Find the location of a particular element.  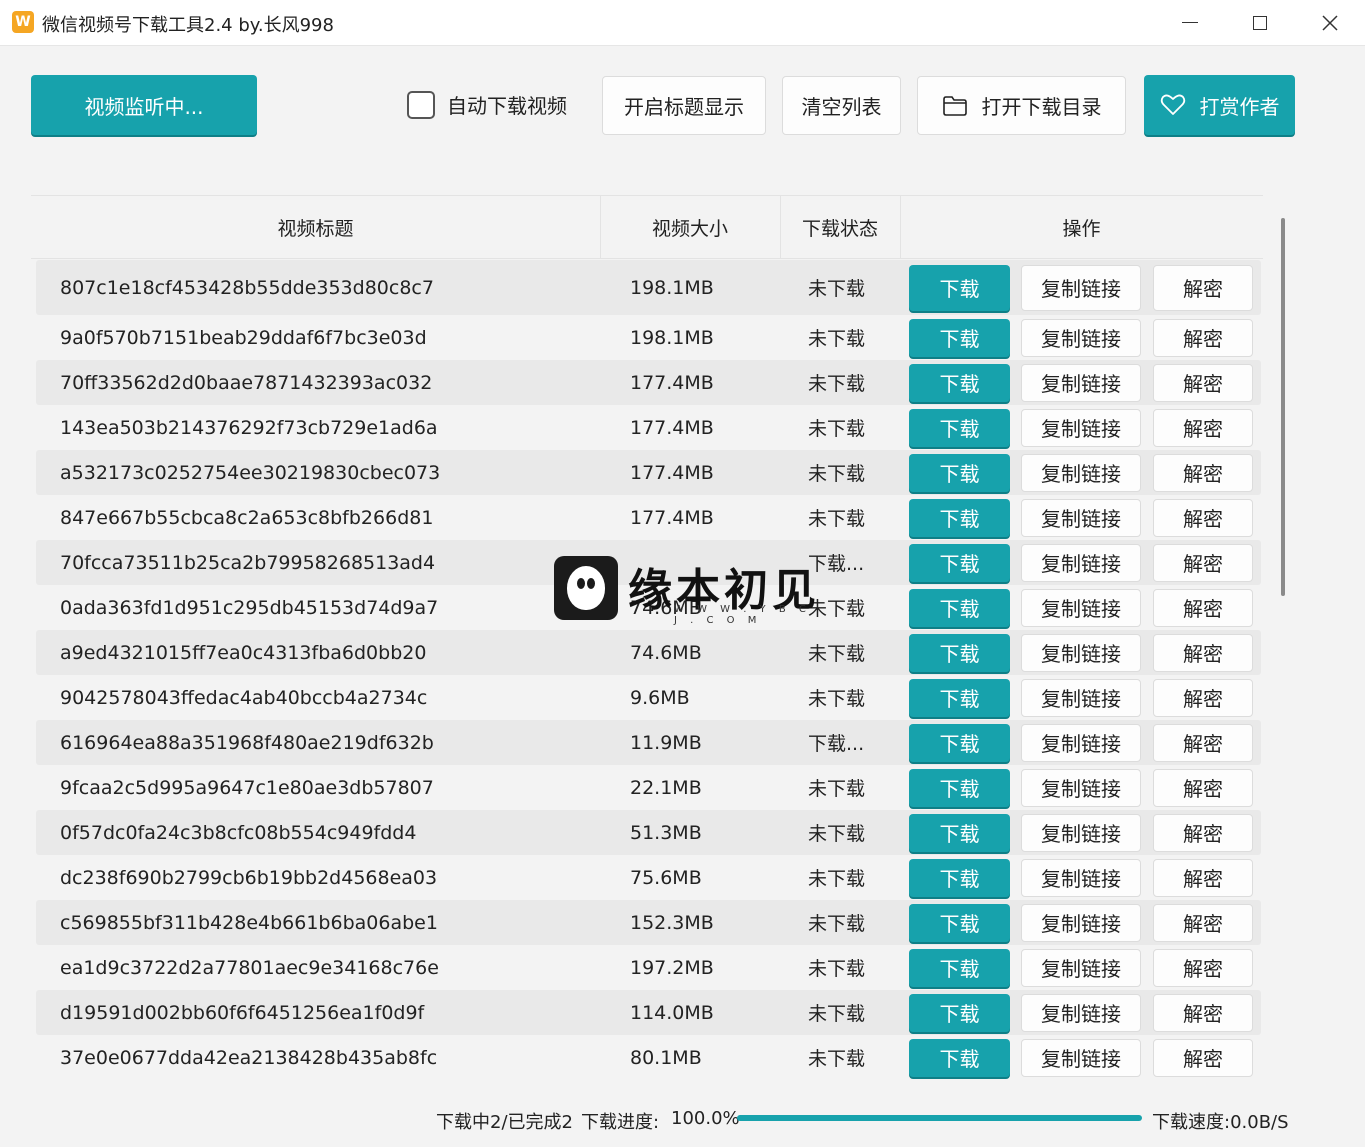

open-download-dir-button: 打开下载目录 is located at coordinates (1021, 105).